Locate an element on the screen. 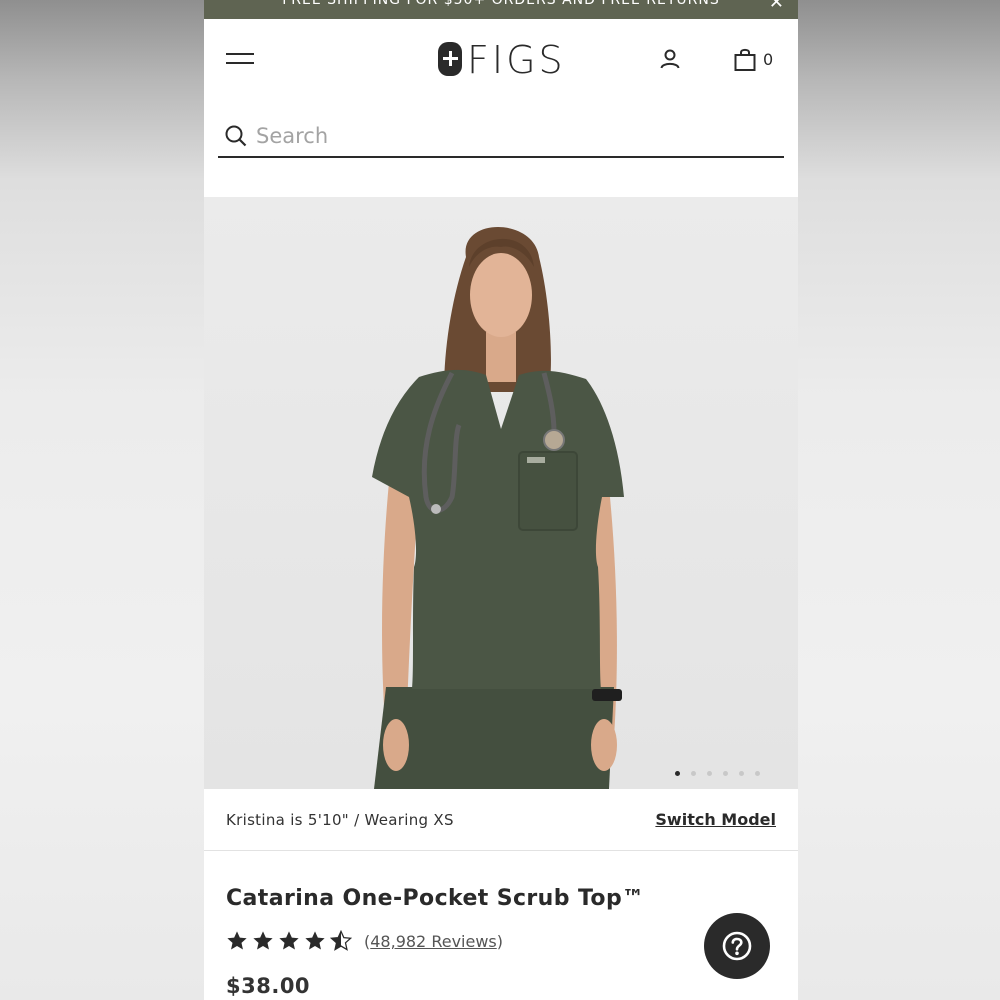  shopping-bag-icon is located at coordinates (745, 60).